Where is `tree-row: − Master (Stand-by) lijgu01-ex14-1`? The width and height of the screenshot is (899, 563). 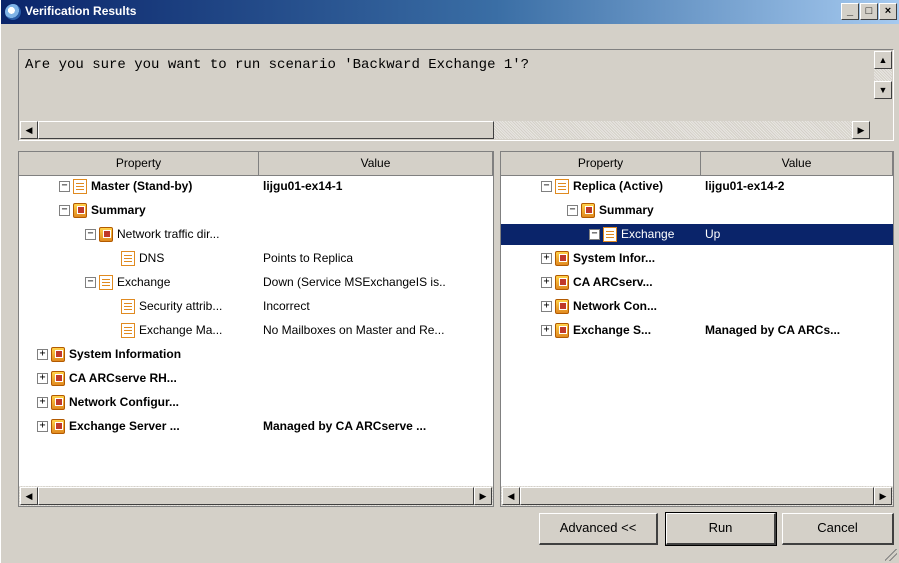 tree-row: − Master (Stand-by) lijgu01-ex14-1 is located at coordinates (256, 186).